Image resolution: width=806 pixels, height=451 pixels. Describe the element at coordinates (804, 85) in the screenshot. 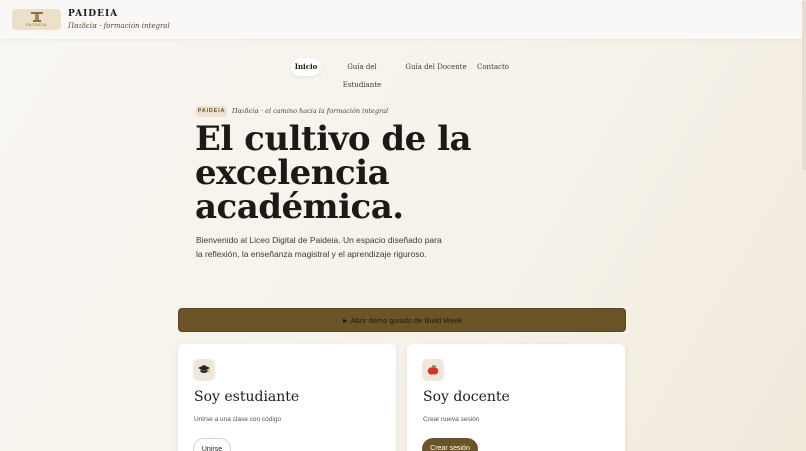

I see `page-scrollbar` at that location.